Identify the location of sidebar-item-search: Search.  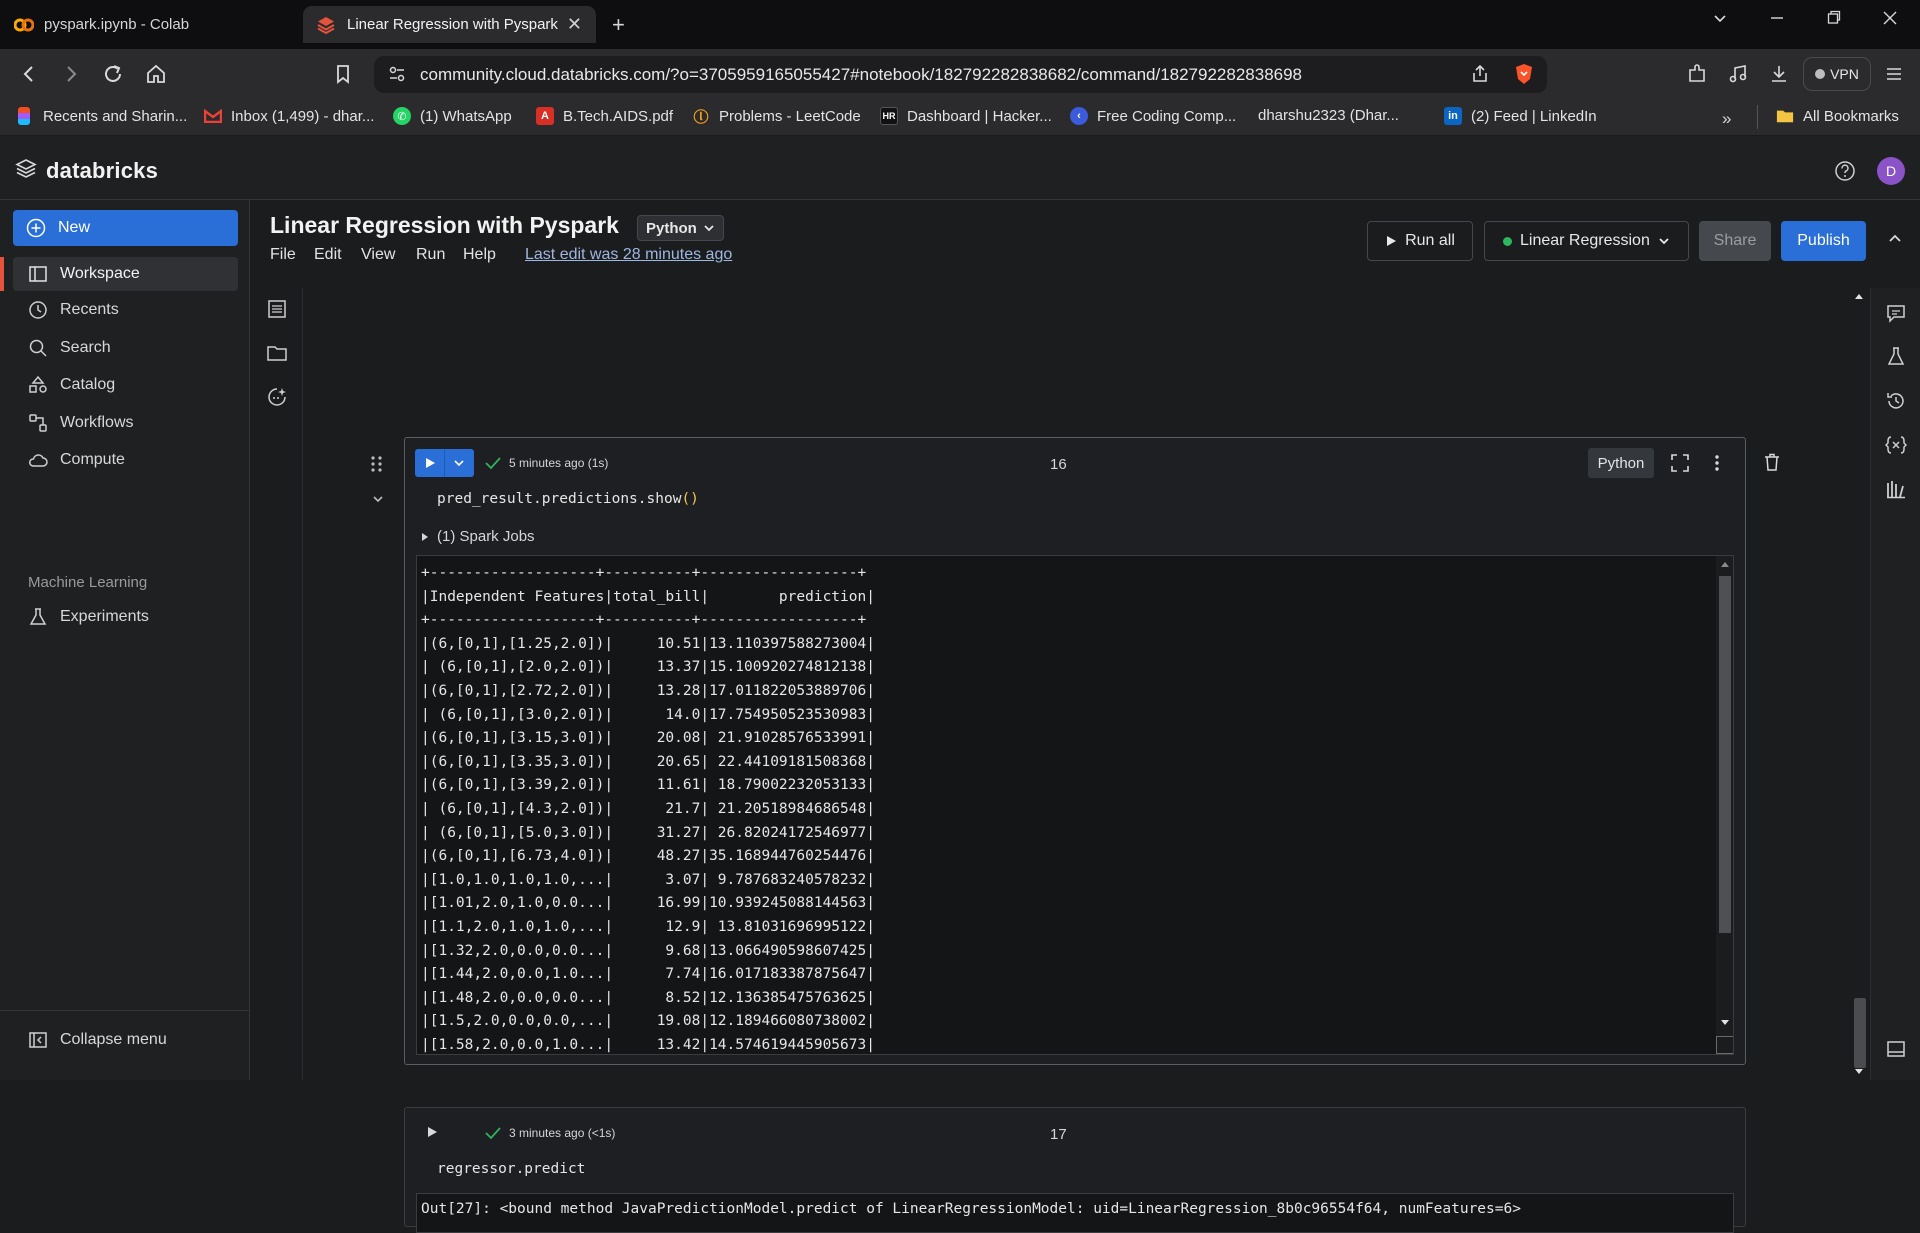
(125, 348).